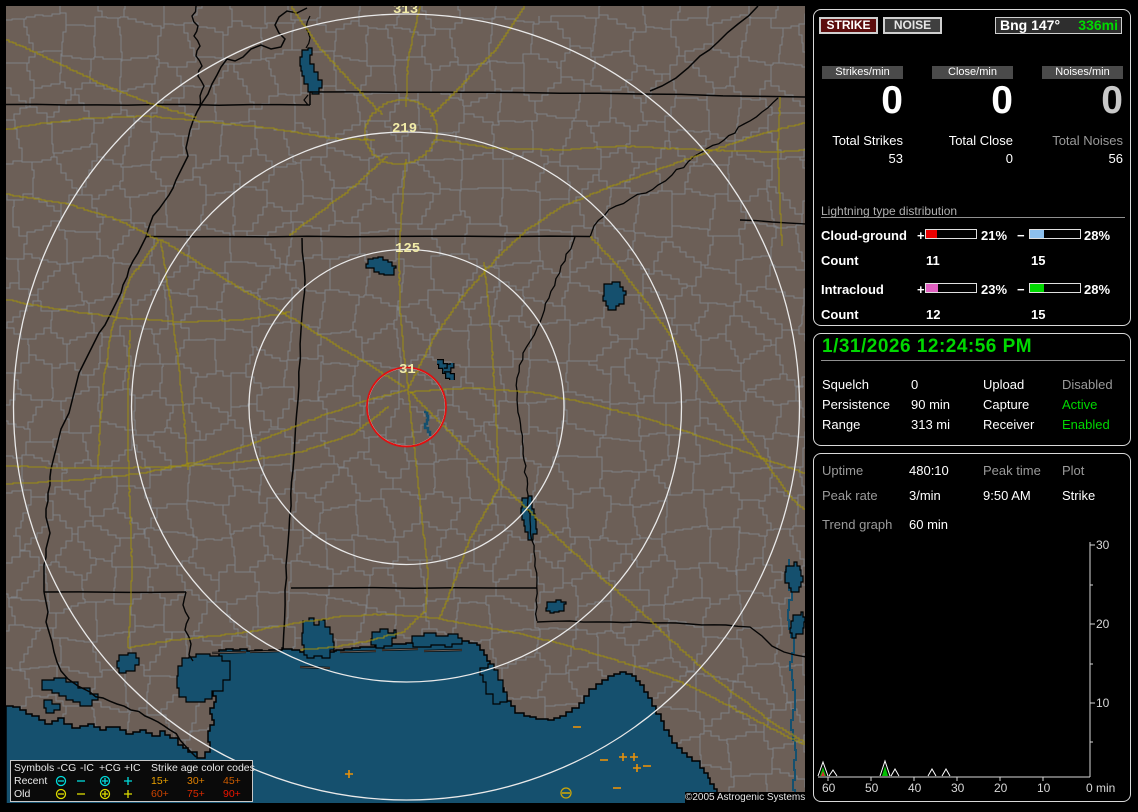  What do you see at coordinates (1100, 788) in the screenshot?
I see `svg-text: 0 min` at bounding box center [1100, 788].